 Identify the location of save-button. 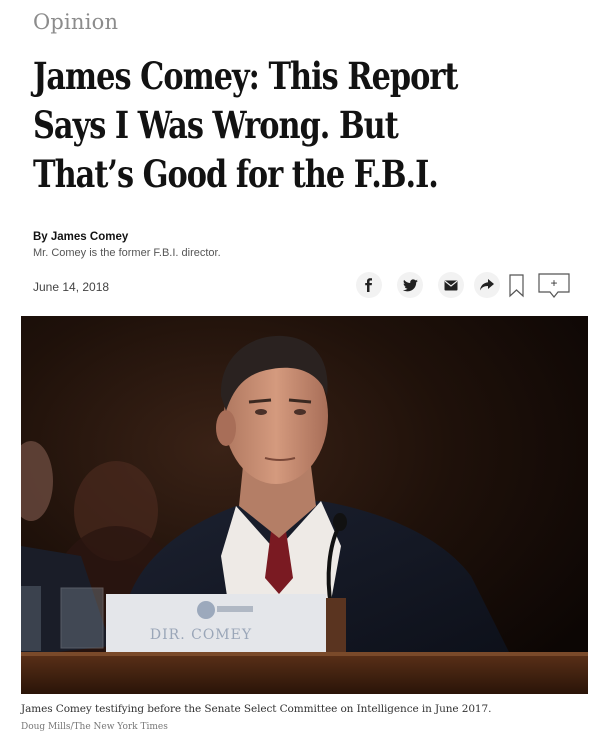
(516, 288).